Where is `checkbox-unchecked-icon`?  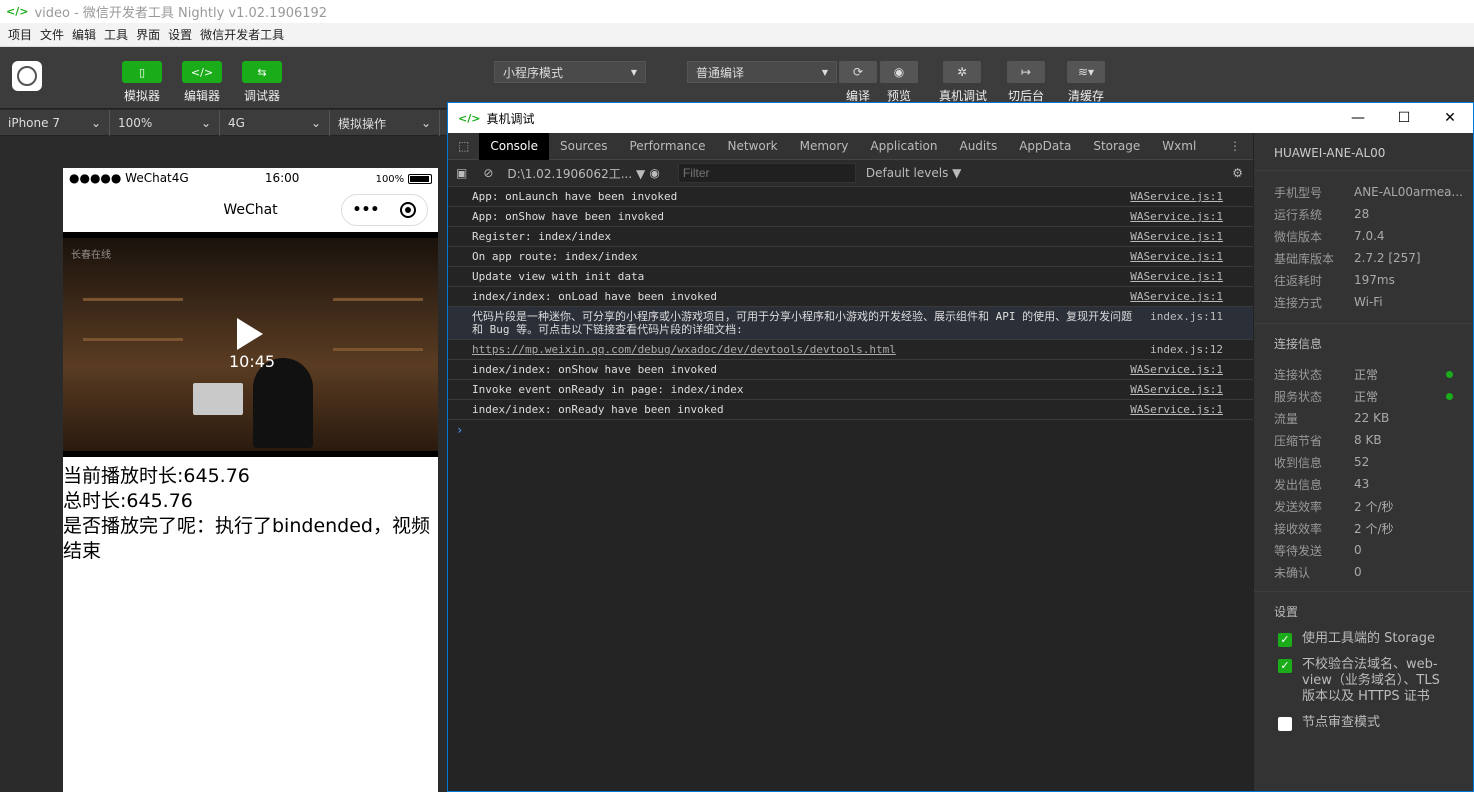 checkbox-unchecked-icon is located at coordinates (1285, 724).